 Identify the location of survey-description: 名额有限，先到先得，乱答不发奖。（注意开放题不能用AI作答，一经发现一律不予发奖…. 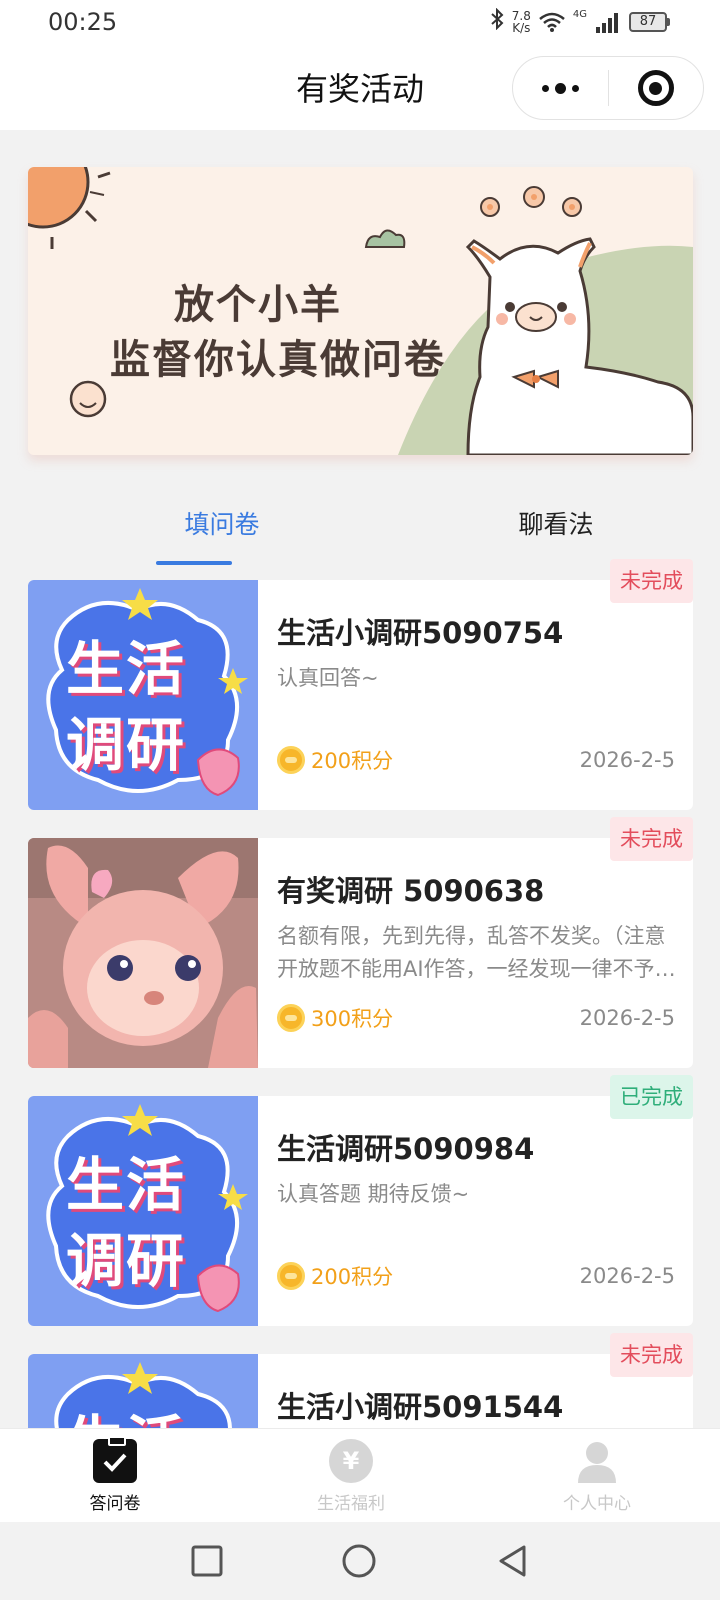
(476, 952).